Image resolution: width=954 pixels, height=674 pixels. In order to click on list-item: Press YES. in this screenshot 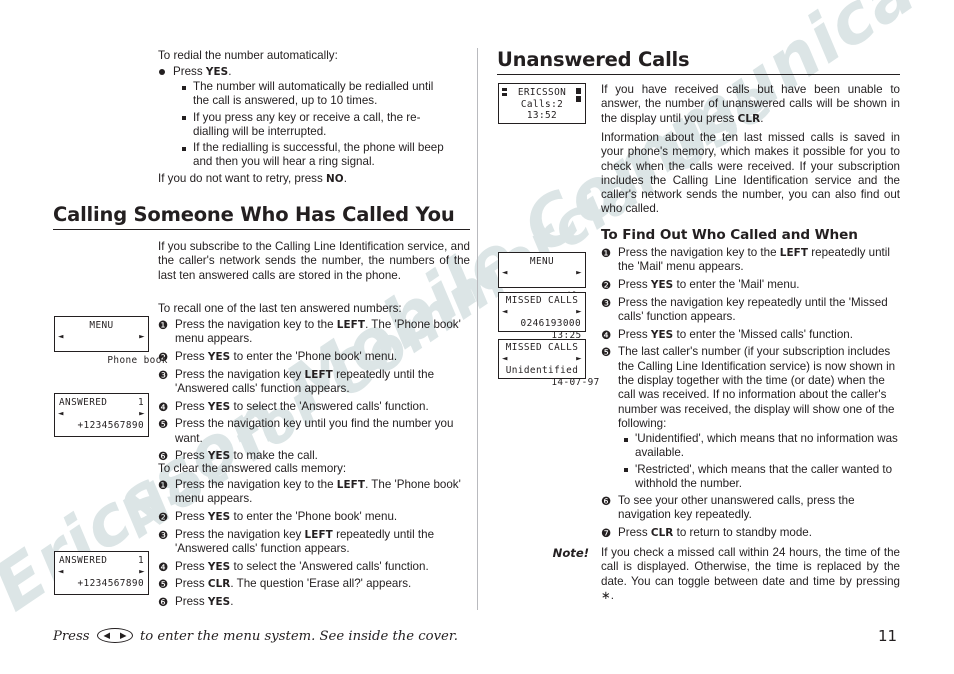, I will do `click(313, 72)`.